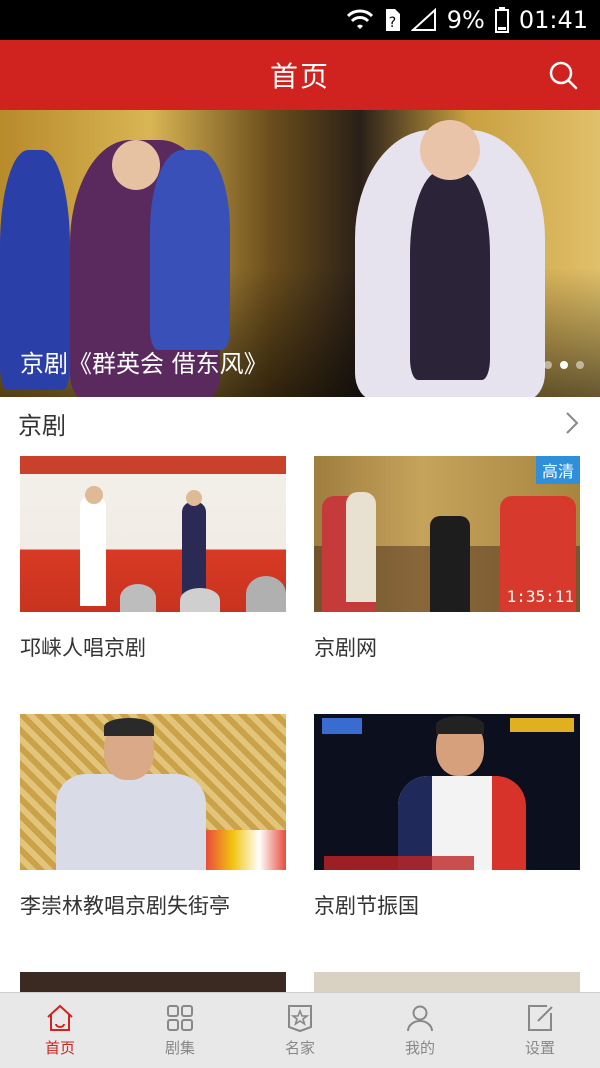  What do you see at coordinates (563, 75) in the screenshot?
I see `search-icon` at bounding box center [563, 75].